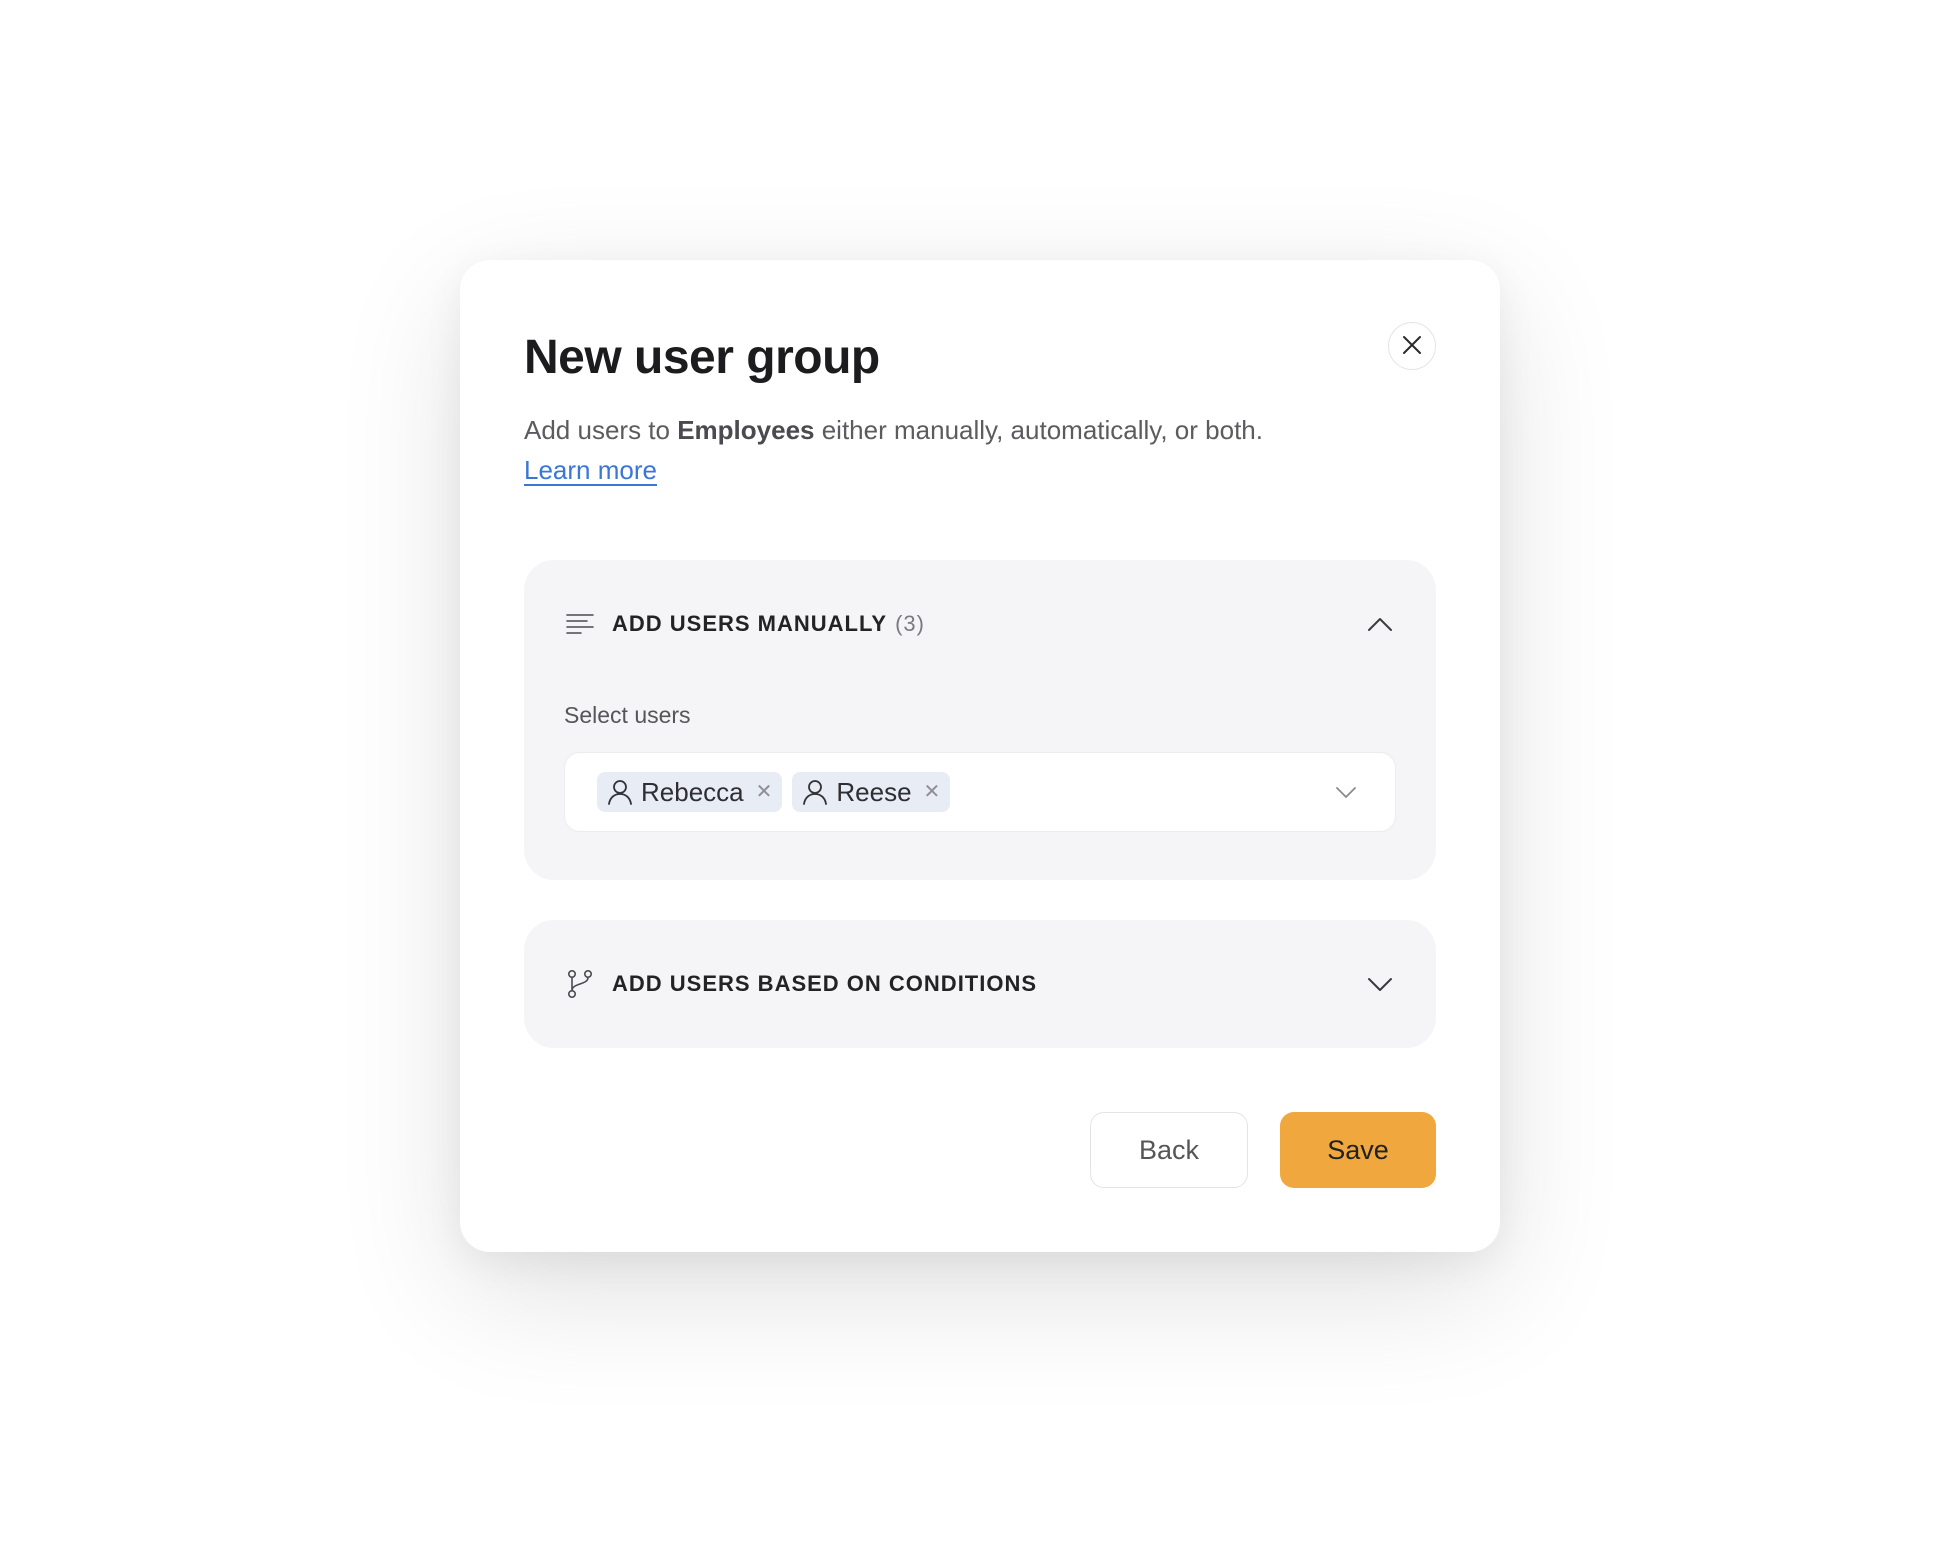  I want to click on close-button, so click(1412, 346).